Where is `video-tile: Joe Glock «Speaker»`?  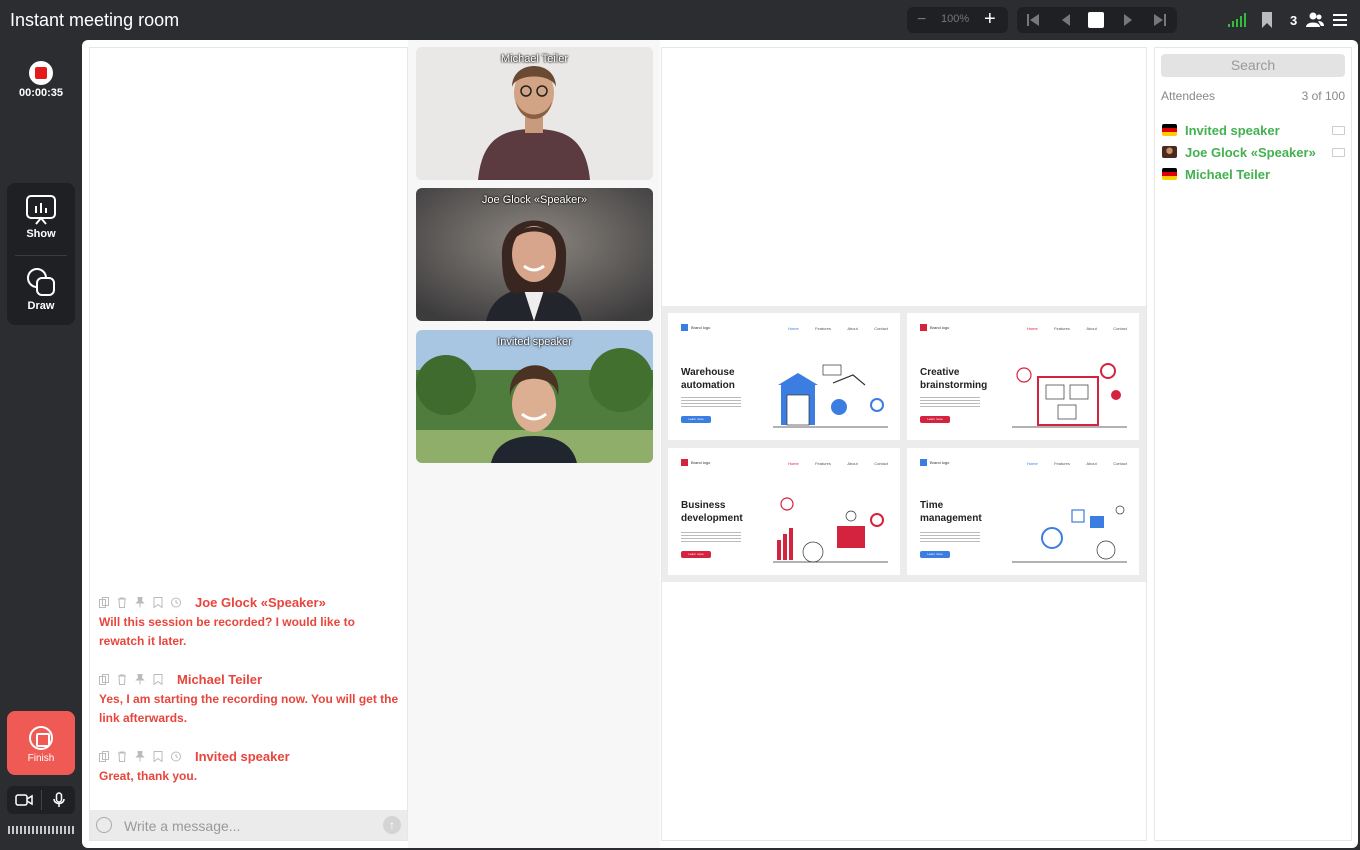 video-tile: Joe Glock «Speaker» is located at coordinates (534, 254).